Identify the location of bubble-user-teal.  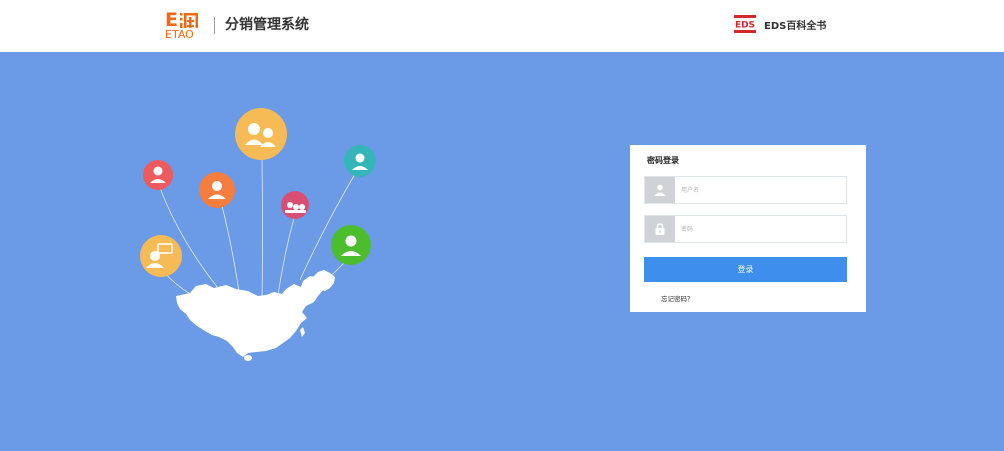
(360, 161).